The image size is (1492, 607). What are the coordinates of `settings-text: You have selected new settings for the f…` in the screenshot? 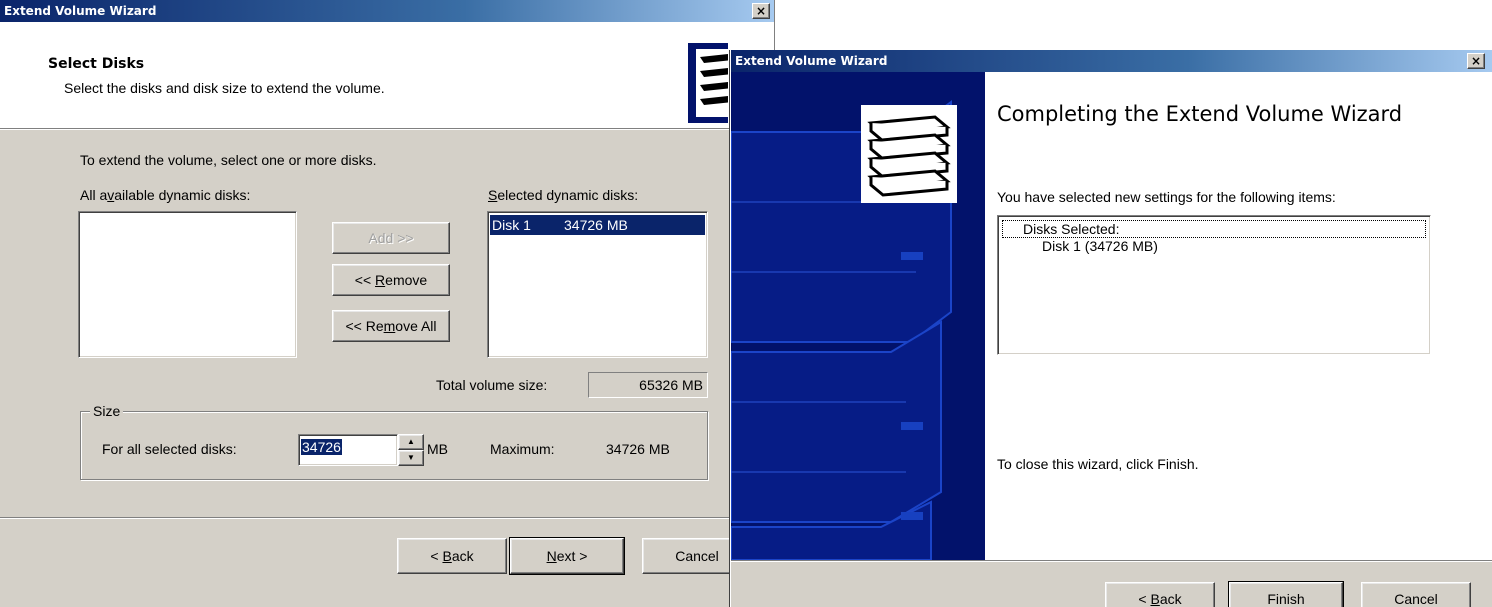 It's located at (1166, 197).